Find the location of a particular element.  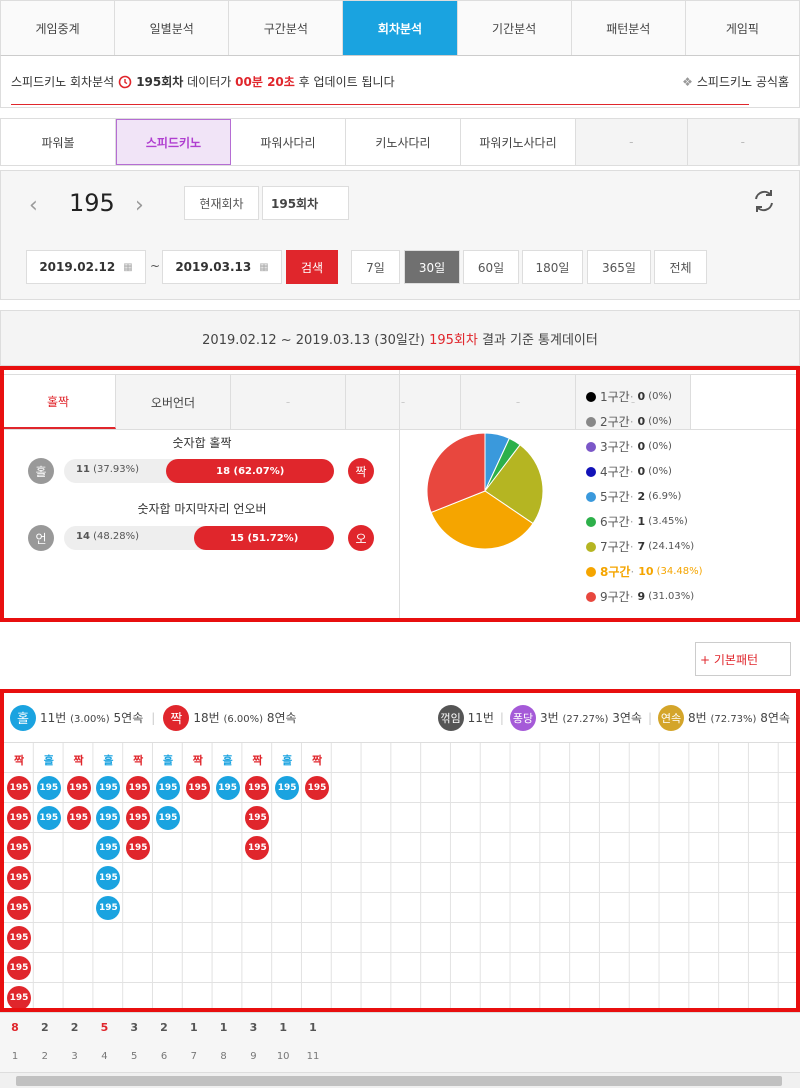

column-index: 1 is located at coordinates (15, 1056).